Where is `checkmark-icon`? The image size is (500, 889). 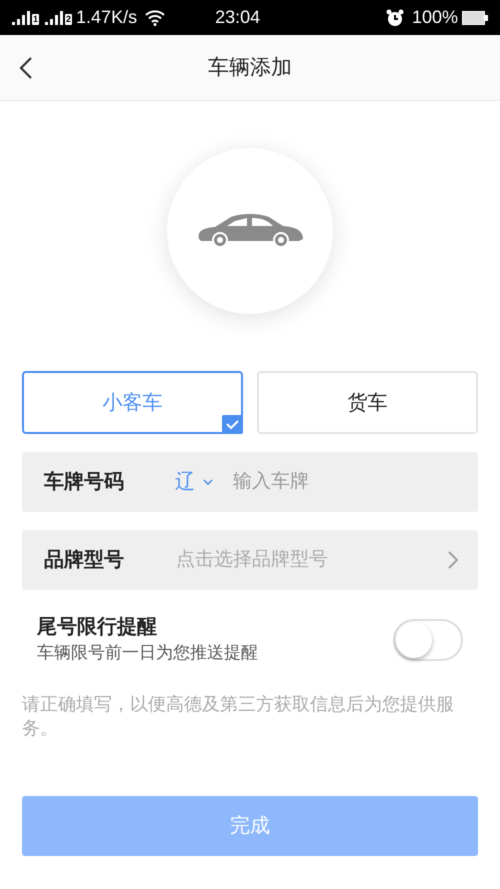 checkmark-icon is located at coordinates (232, 424).